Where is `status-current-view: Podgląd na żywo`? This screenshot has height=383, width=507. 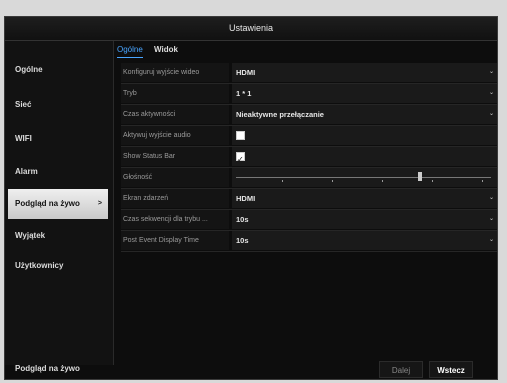 status-current-view: Podgląd na żywo is located at coordinates (47, 368).